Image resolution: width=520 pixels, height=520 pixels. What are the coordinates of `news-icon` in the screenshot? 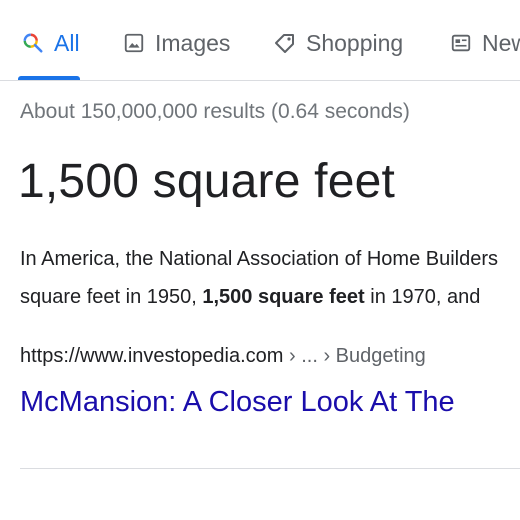 It's located at (461, 43).